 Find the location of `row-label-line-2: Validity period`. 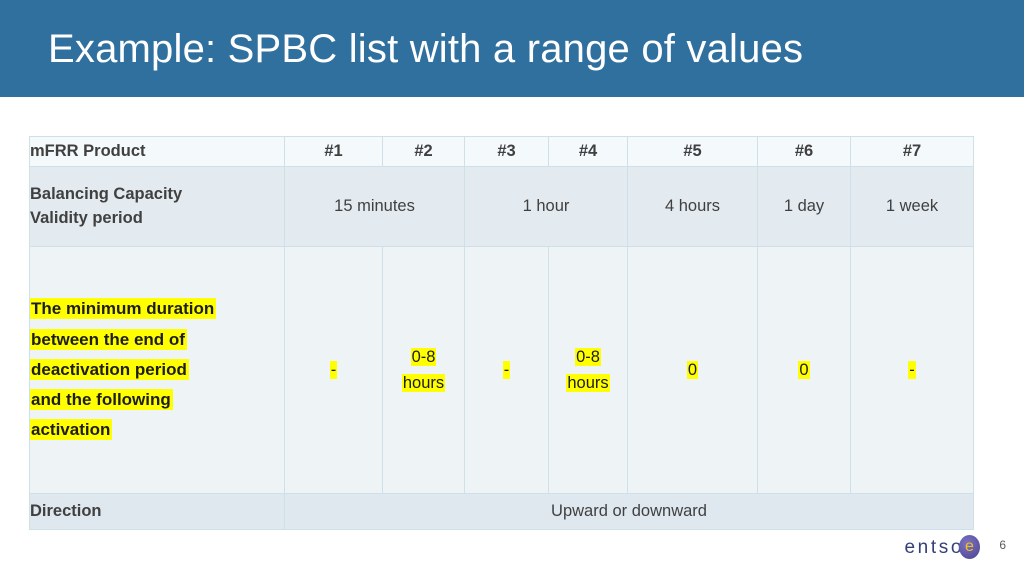

row-label-line-2: Validity period is located at coordinates (86, 217).